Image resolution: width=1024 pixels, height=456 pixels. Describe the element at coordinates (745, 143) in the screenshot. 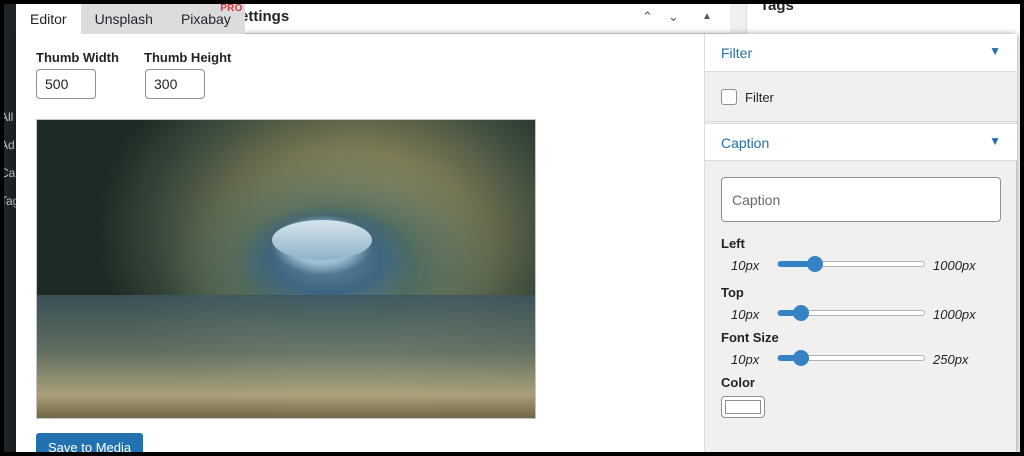

I see `caption-section-title: Caption` at that location.